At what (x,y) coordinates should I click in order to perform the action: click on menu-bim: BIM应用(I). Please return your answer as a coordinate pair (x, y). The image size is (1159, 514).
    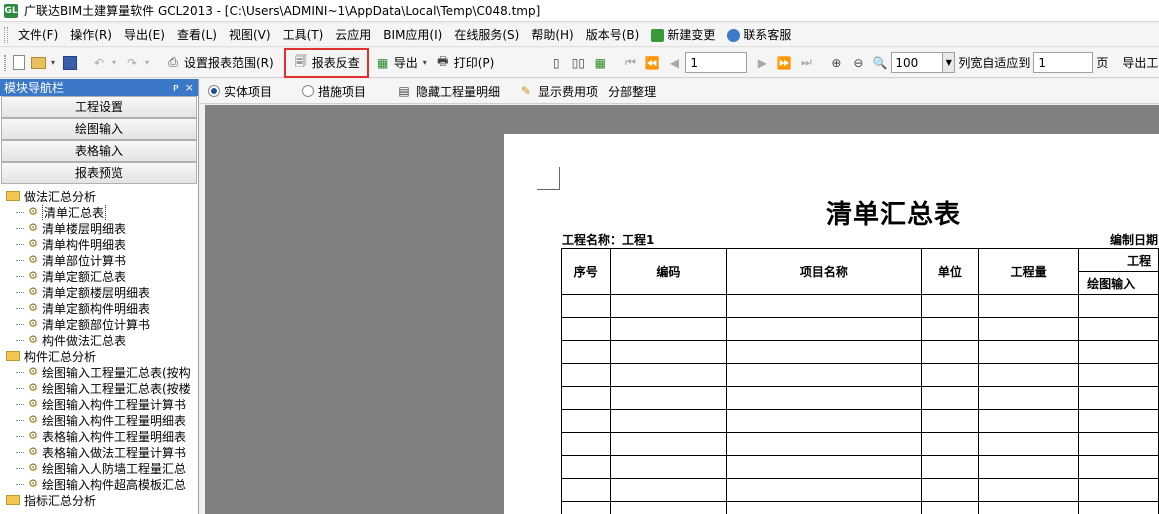
    Looking at the image, I should click on (412, 35).